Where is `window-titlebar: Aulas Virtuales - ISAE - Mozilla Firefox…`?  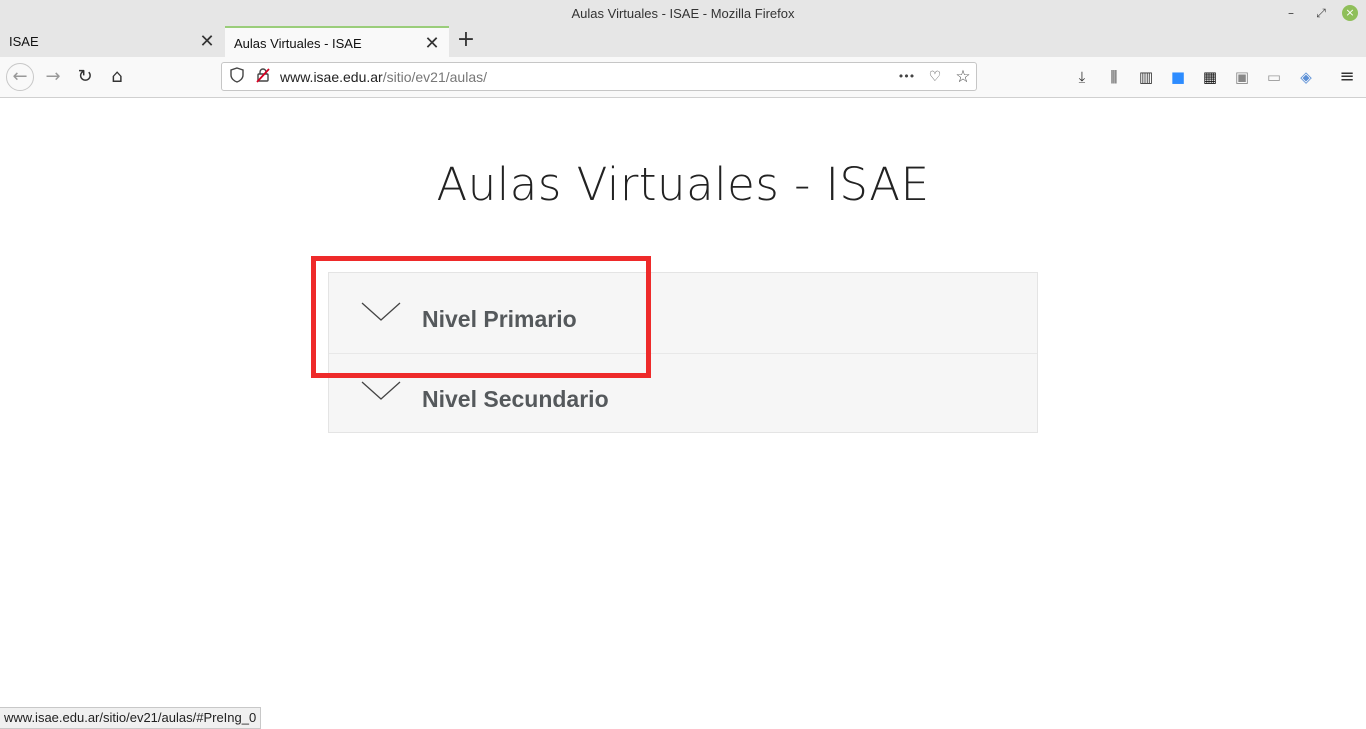 window-titlebar: Aulas Virtuales - ISAE - Mozilla Firefox… is located at coordinates (683, 13).